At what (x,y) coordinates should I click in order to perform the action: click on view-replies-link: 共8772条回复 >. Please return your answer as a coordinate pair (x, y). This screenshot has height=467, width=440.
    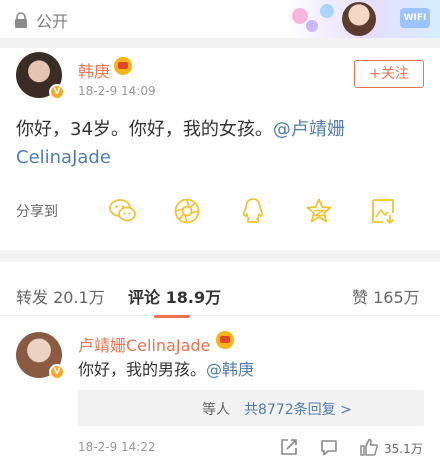
    Looking at the image, I should click on (298, 409).